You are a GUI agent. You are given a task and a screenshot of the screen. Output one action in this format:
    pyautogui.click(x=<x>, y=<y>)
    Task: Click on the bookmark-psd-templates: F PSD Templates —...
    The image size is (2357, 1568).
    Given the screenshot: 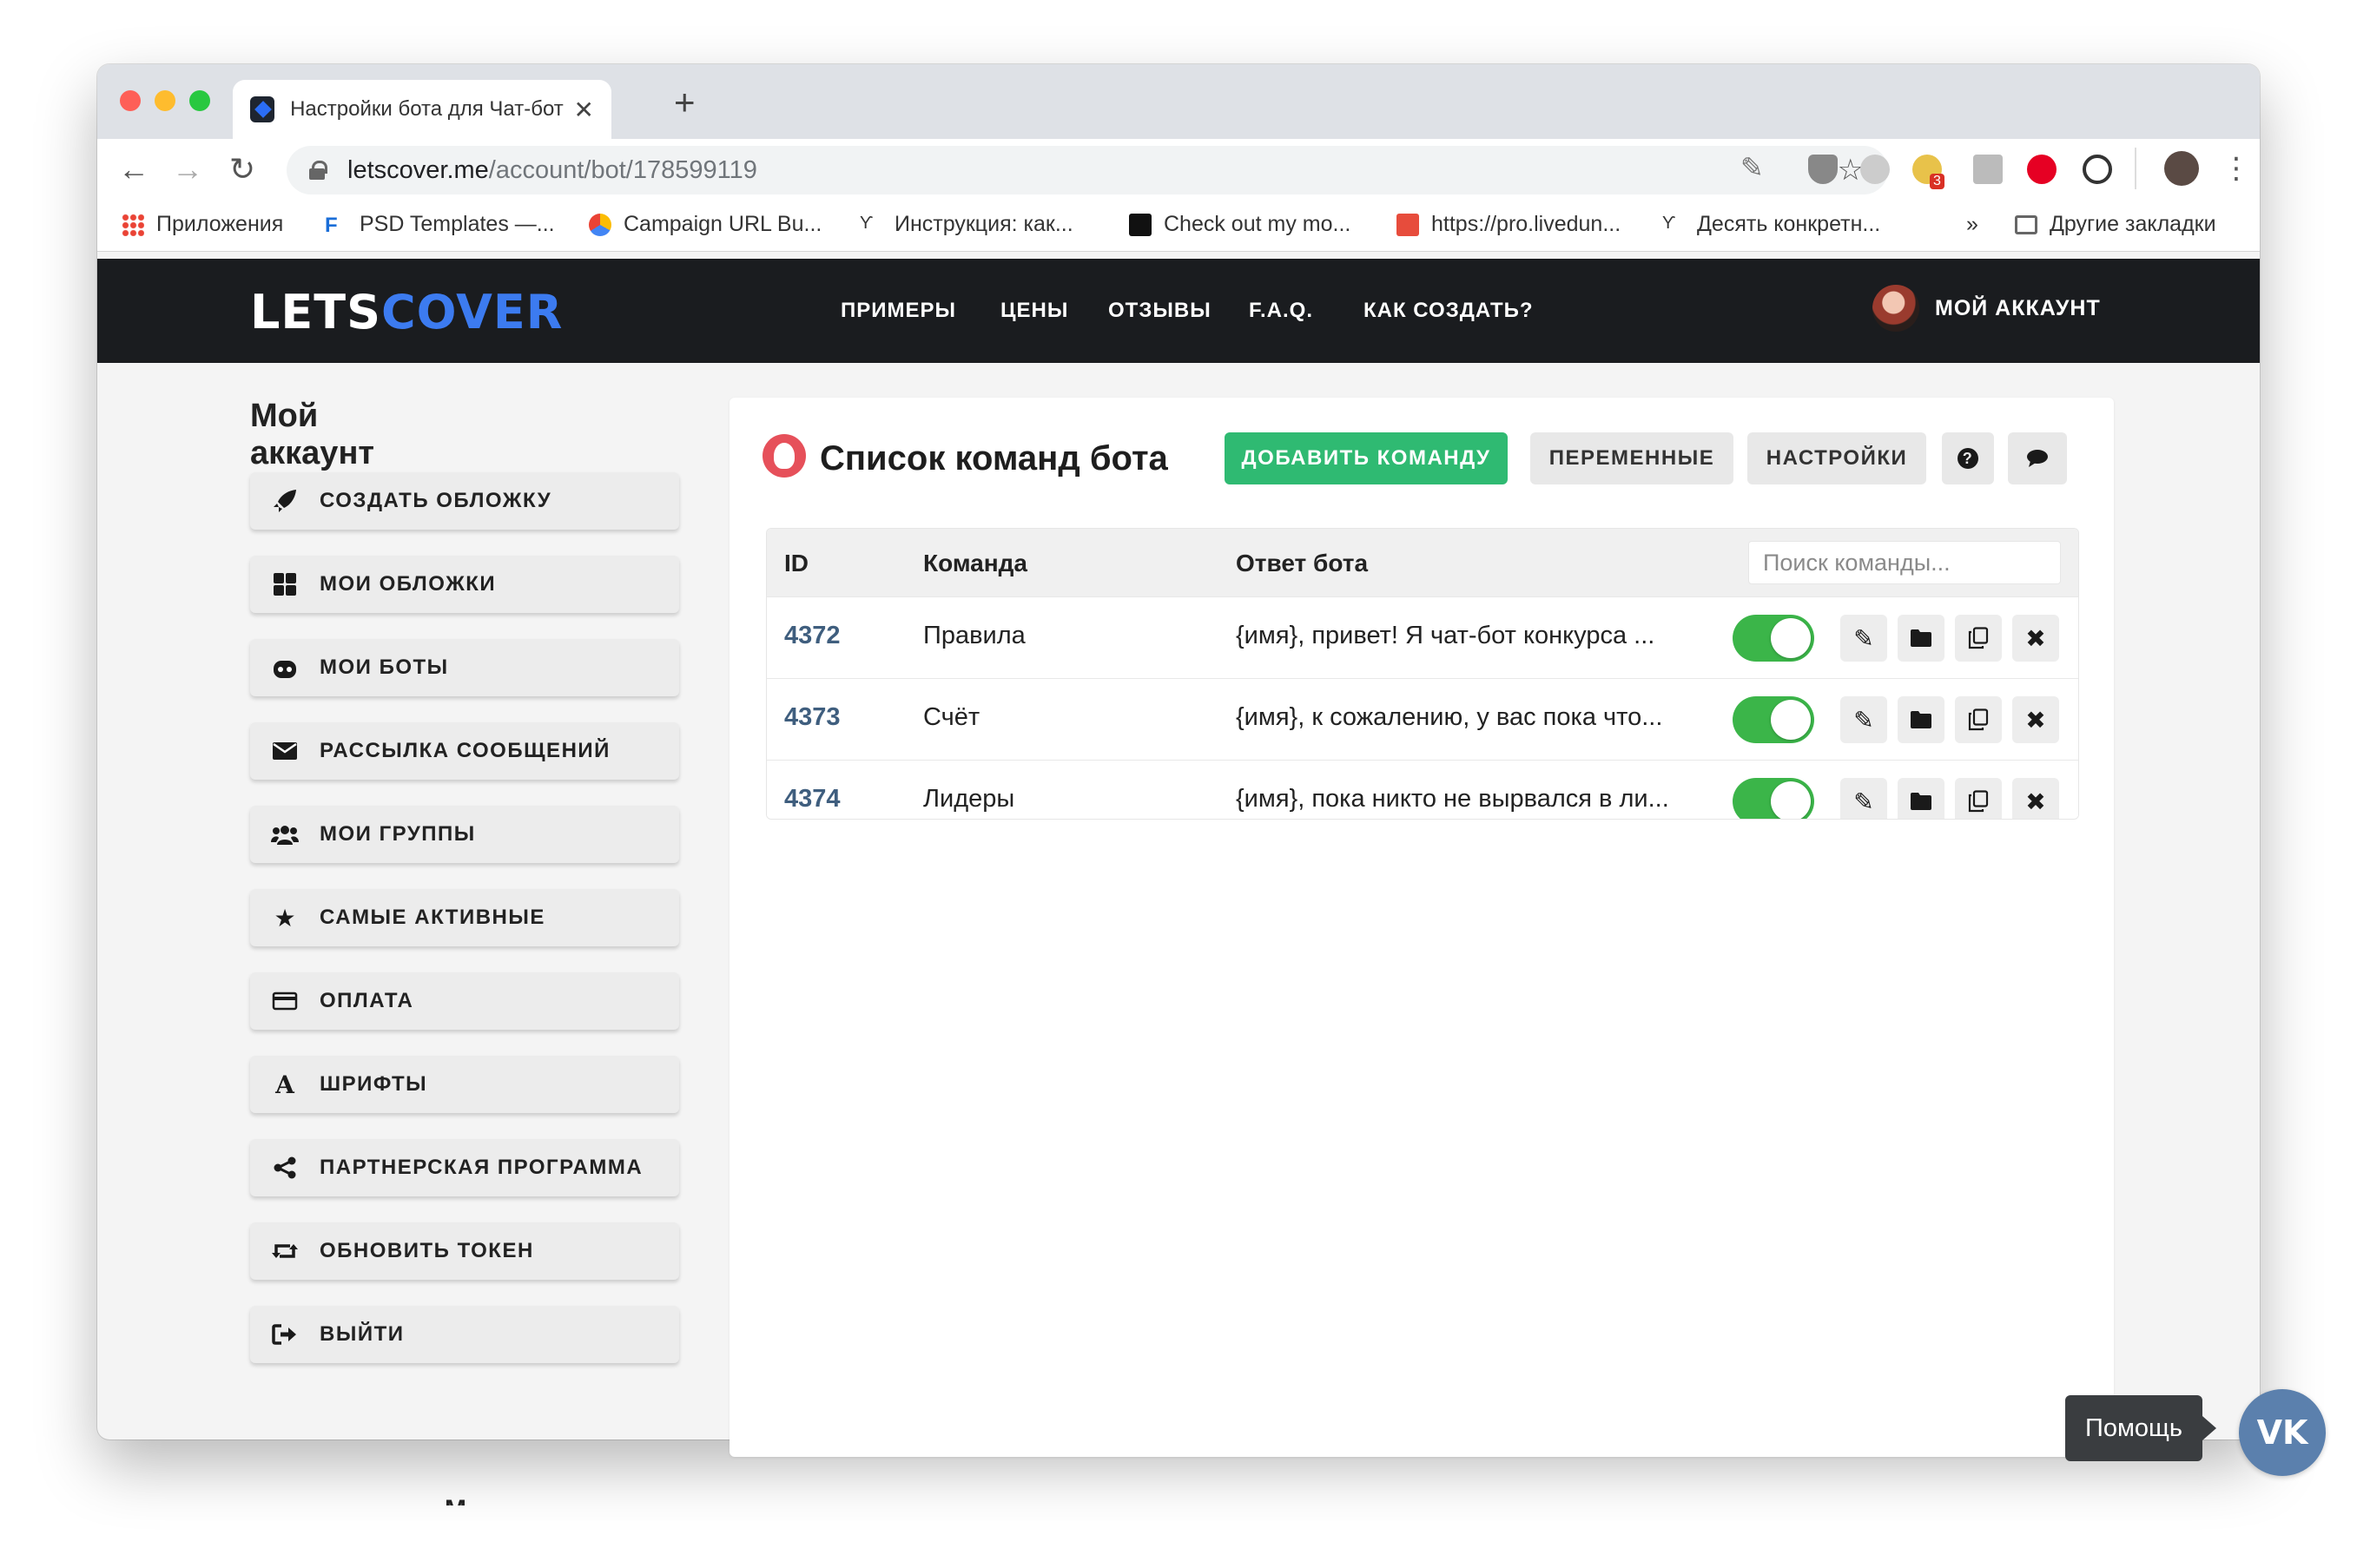 What is the action you would take?
    pyautogui.click(x=440, y=224)
    